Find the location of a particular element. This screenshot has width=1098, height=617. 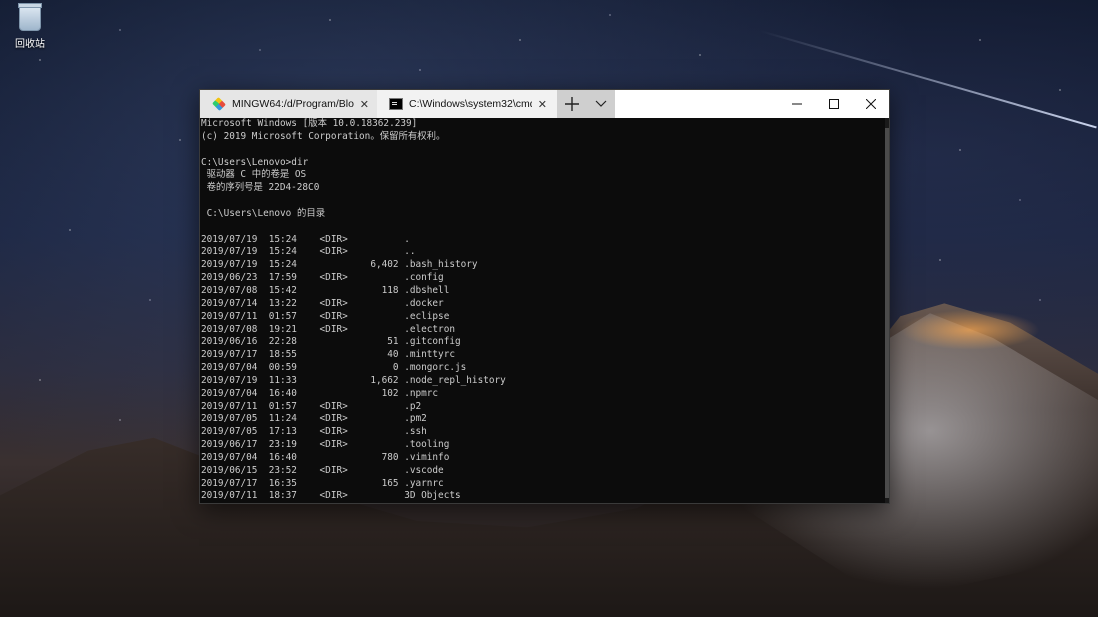

tab-cmd: C:\Windows\system32\cmd.exe ✕ is located at coordinates (466, 104).